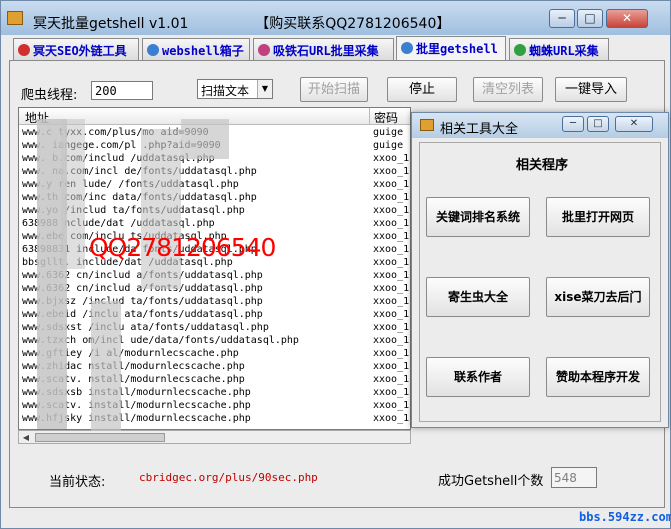  Describe the element at coordinates (182, 247) in the screenshot. I see `qq-watermark: QQ2781206540` at that location.